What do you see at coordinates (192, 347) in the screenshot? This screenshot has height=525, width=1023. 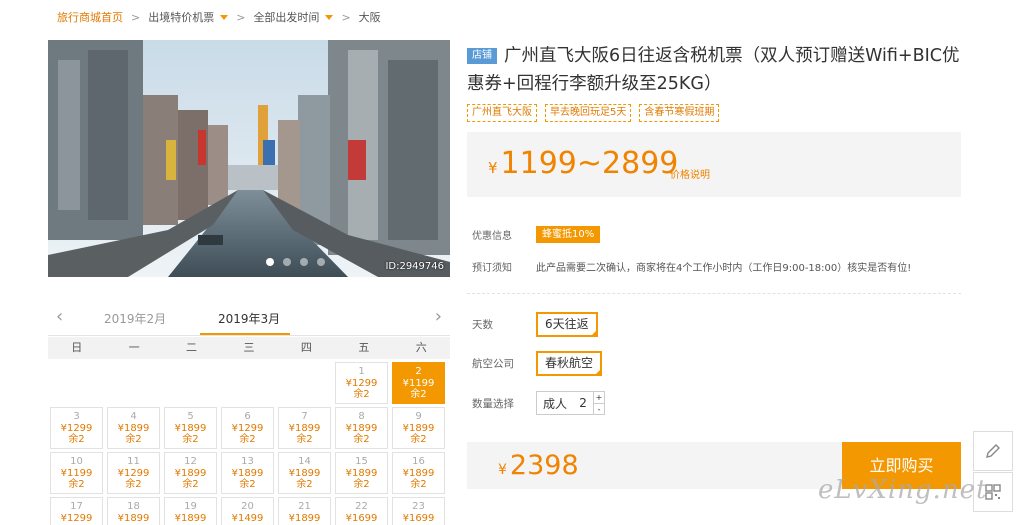 I see `weekday-label: 二` at bounding box center [192, 347].